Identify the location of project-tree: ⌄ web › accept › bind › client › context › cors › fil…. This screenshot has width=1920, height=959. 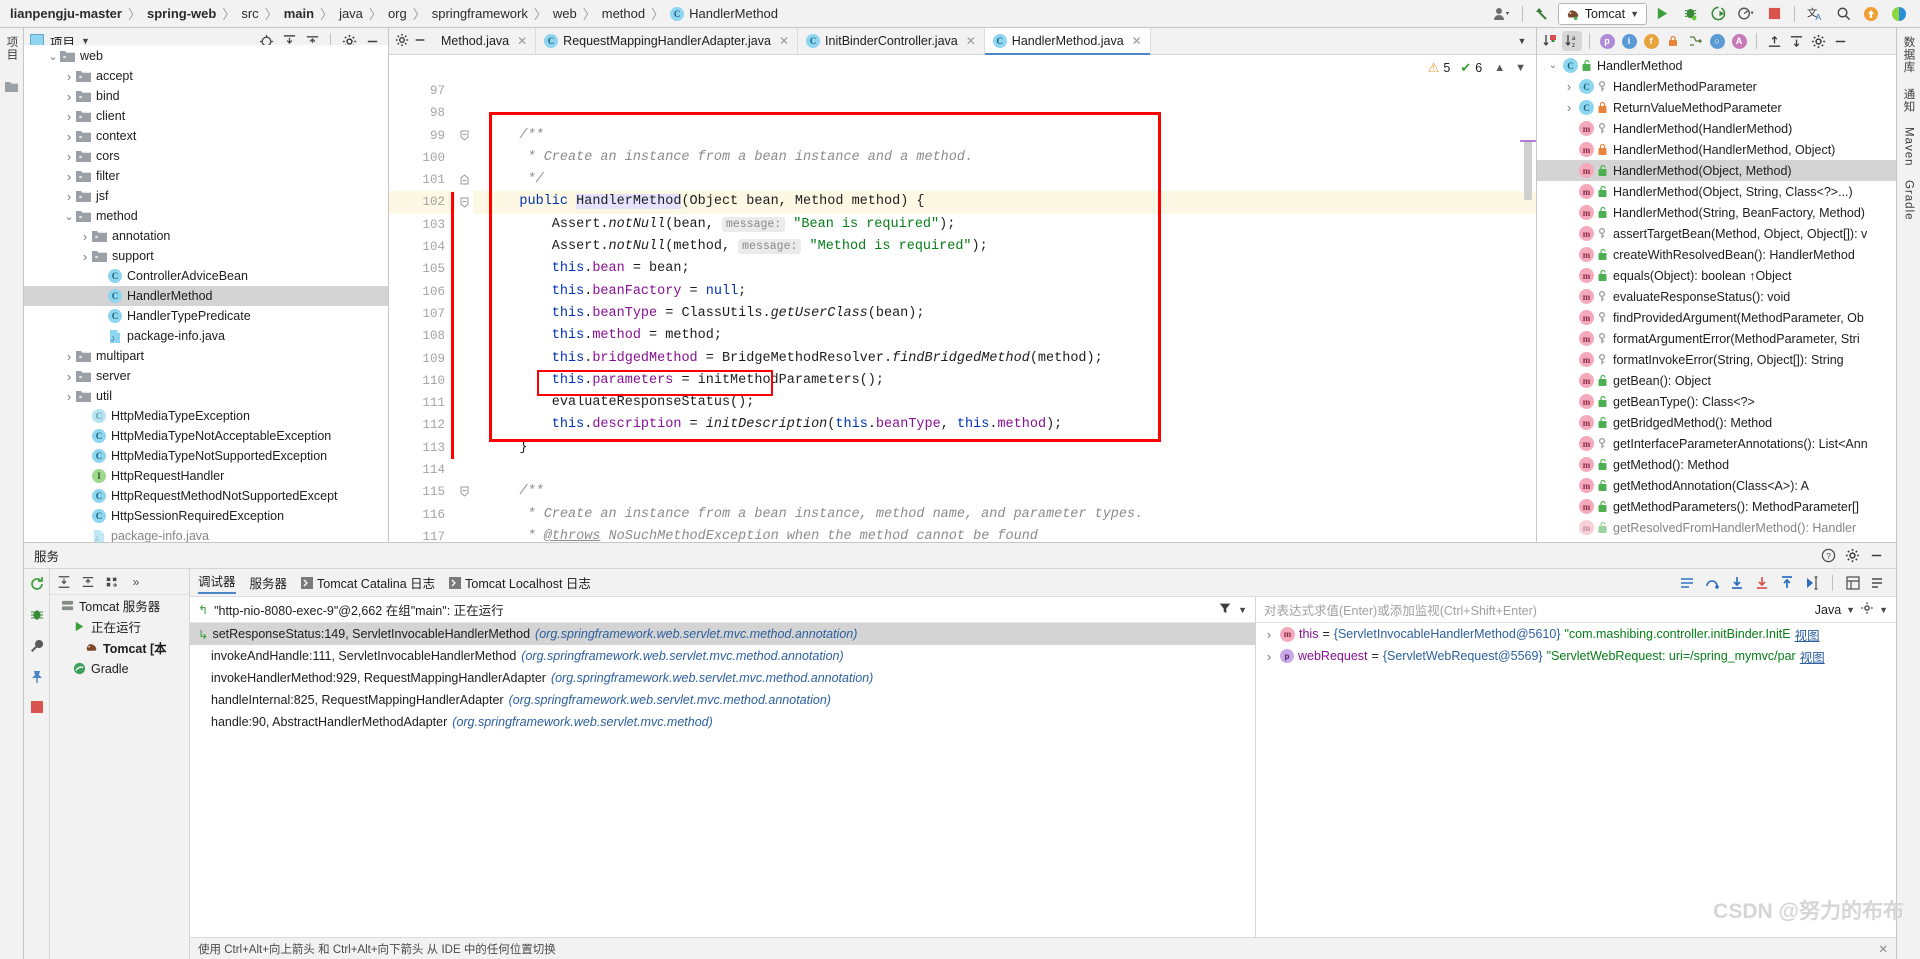
(206, 293).